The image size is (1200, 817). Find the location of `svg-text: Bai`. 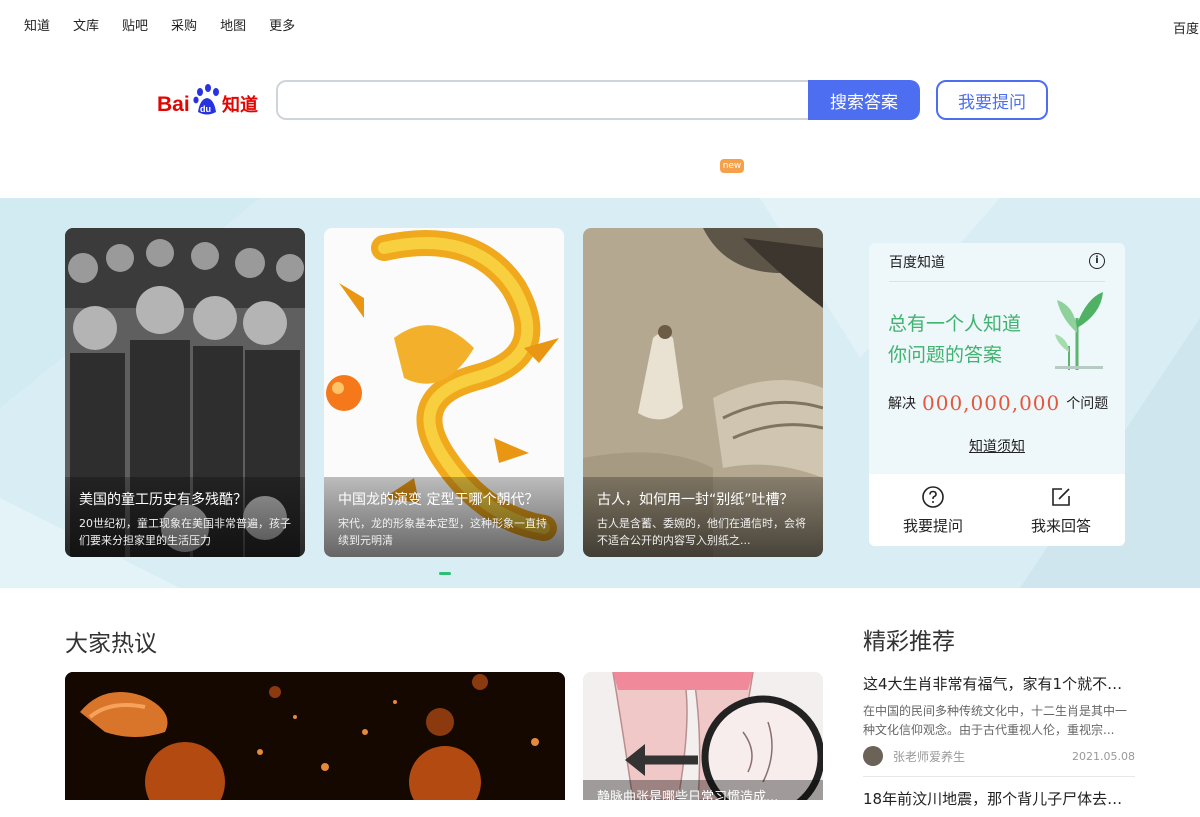

svg-text: Bai is located at coordinates (173, 104).